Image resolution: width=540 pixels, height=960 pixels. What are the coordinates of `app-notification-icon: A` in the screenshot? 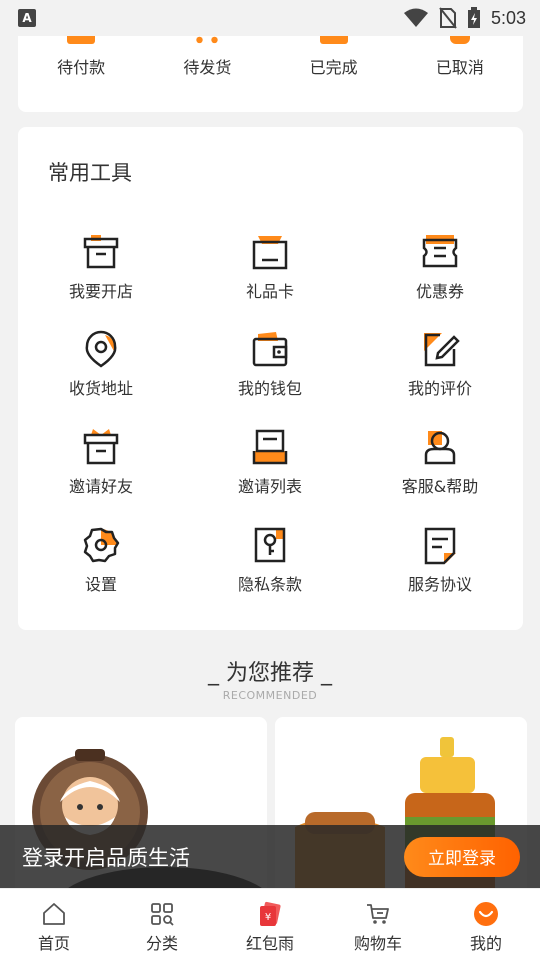 It's located at (27, 18).